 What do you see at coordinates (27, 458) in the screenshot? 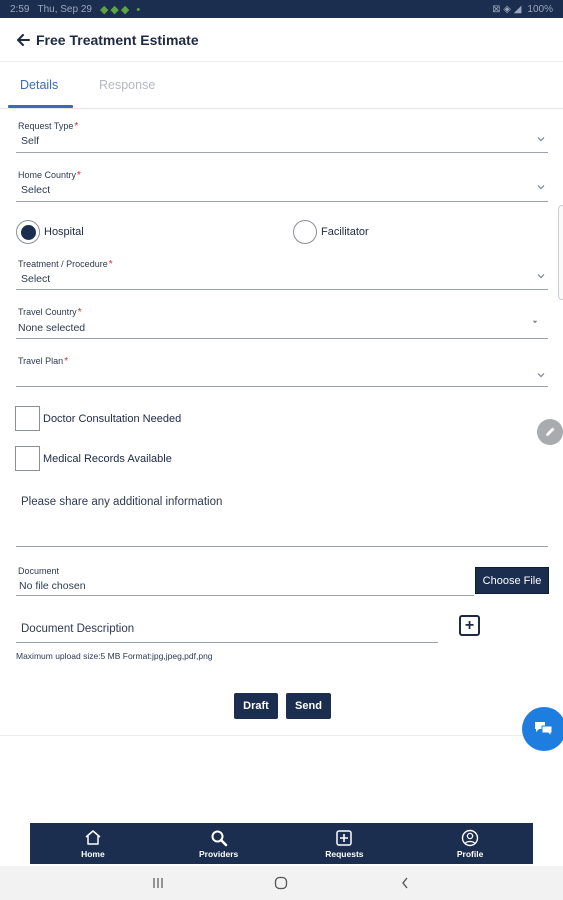
I see `checkbox-medical-records-box` at bounding box center [27, 458].